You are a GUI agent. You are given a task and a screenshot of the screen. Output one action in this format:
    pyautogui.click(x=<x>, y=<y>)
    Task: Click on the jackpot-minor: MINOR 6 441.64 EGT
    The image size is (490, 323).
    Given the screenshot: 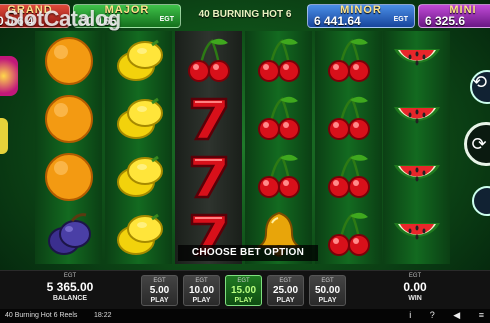 What is the action you would take?
    pyautogui.click(x=361, y=16)
    